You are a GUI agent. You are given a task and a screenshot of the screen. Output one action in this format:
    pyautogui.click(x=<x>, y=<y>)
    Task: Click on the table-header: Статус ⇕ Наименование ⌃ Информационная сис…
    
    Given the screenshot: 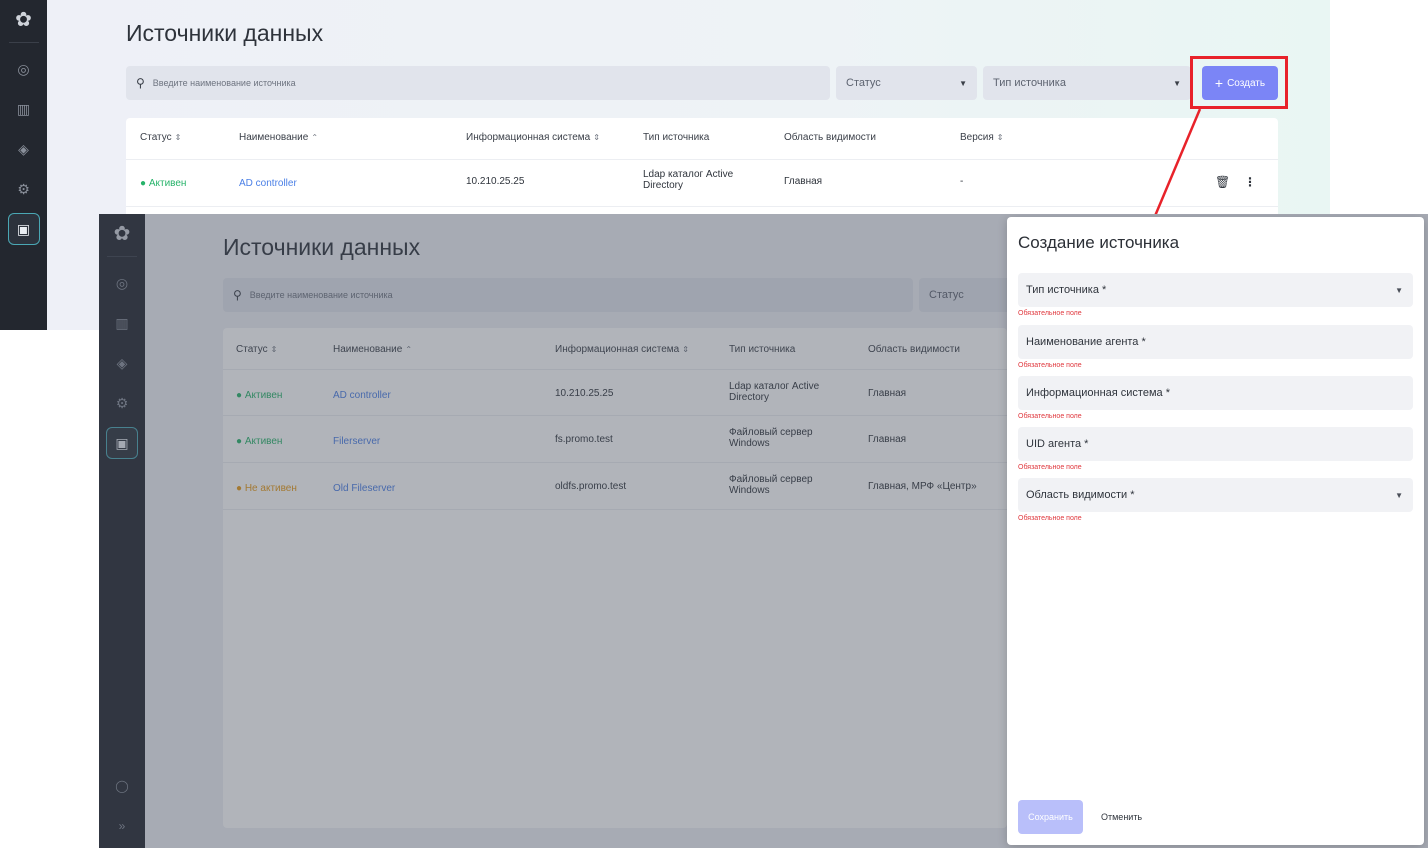 What is the action you would take?
    pyautogui.click(x=702, y=139)
    